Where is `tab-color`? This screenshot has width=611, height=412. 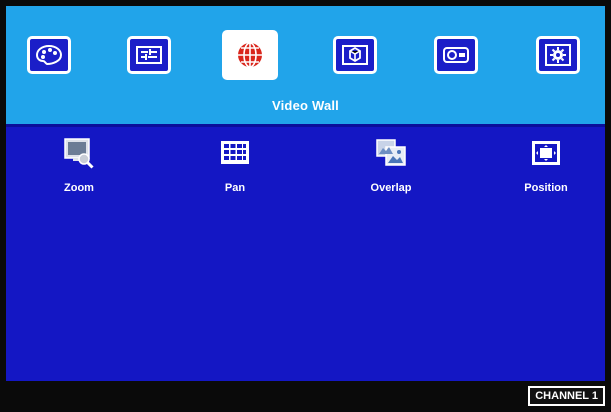
tab-color is located at coordinates (49, 55).